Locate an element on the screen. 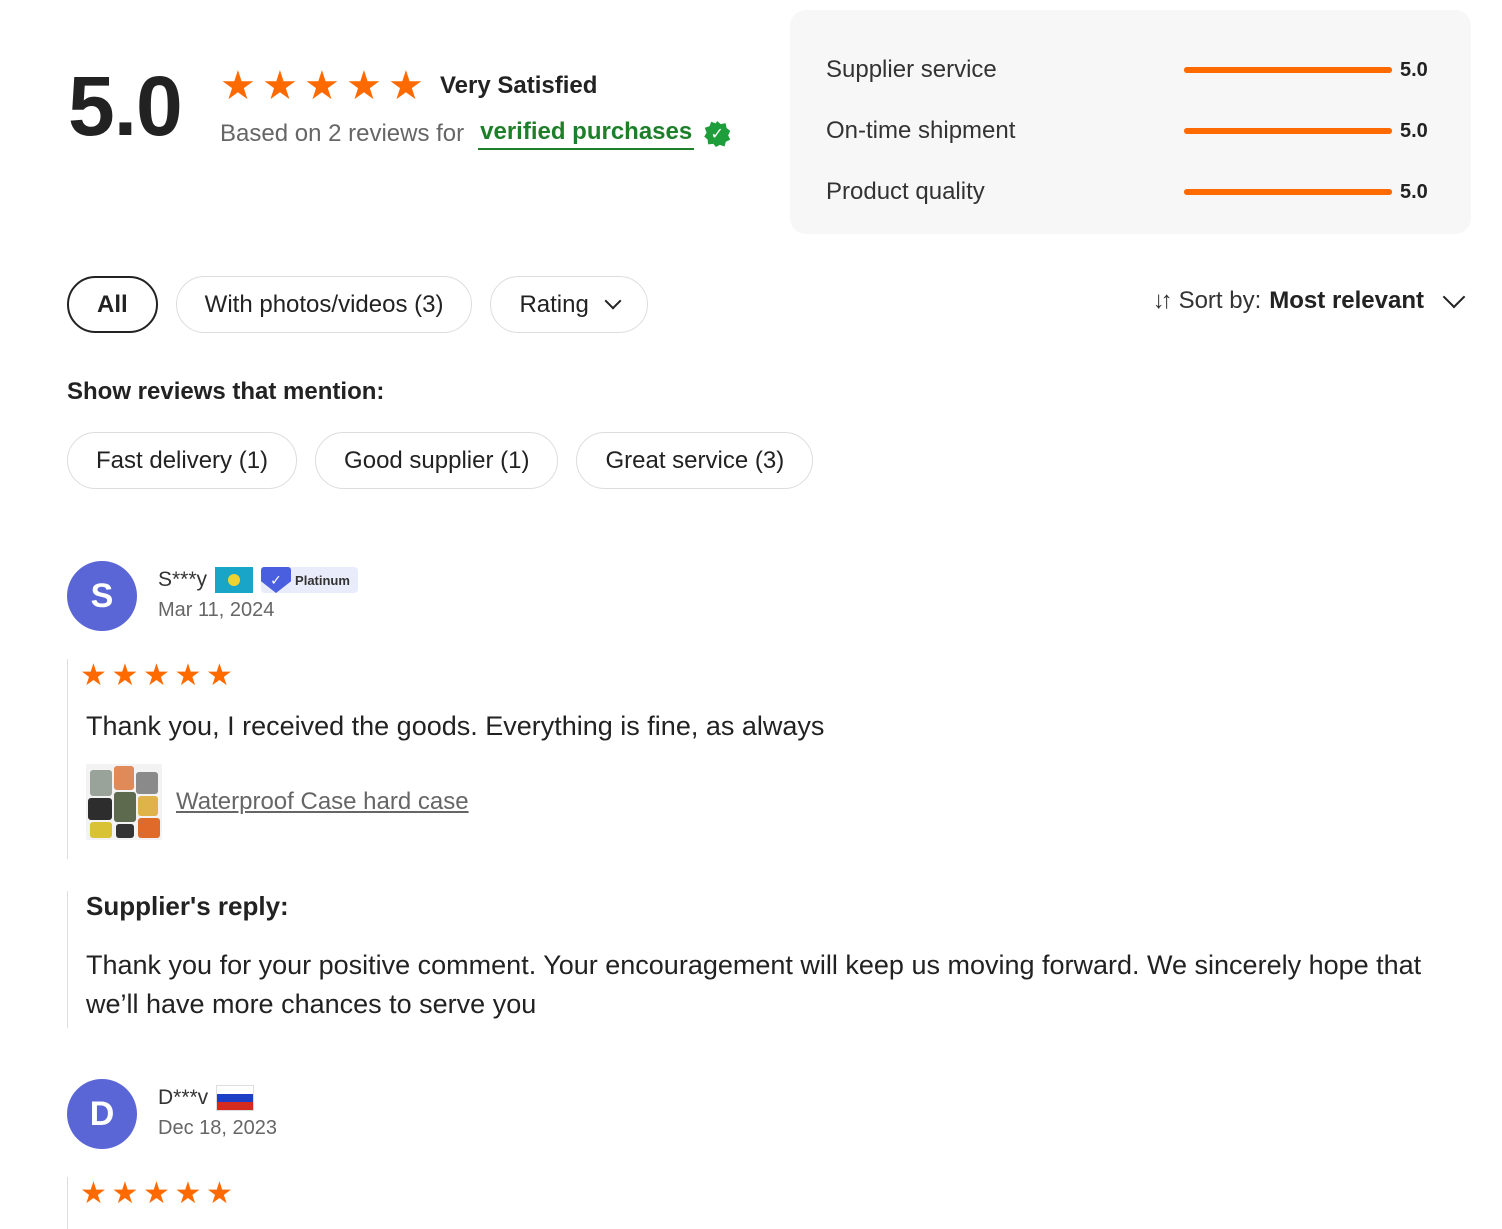  product-thumbnail is located at coordinates (124, 802).